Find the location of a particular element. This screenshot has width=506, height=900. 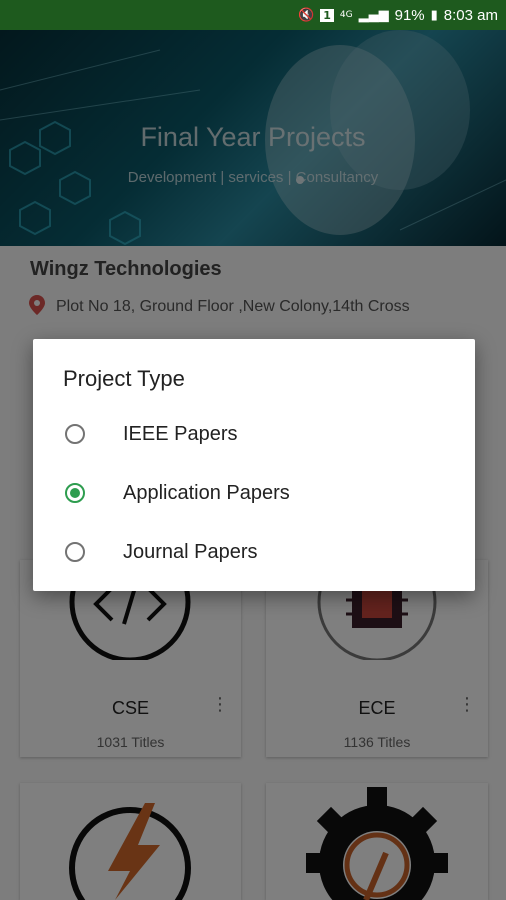

option-ieee-papers: IEEE Papers is located at coordinates (254, 434).